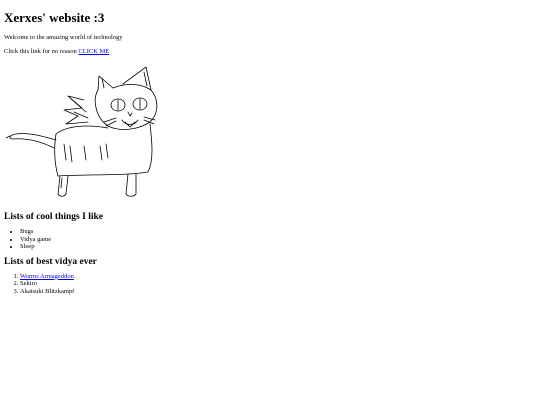  What do you see at coordinates (47, 276) in the screenshot?
I see `worms-armageddon-link: Worms Armageddon` at bounding box center [47, 276].